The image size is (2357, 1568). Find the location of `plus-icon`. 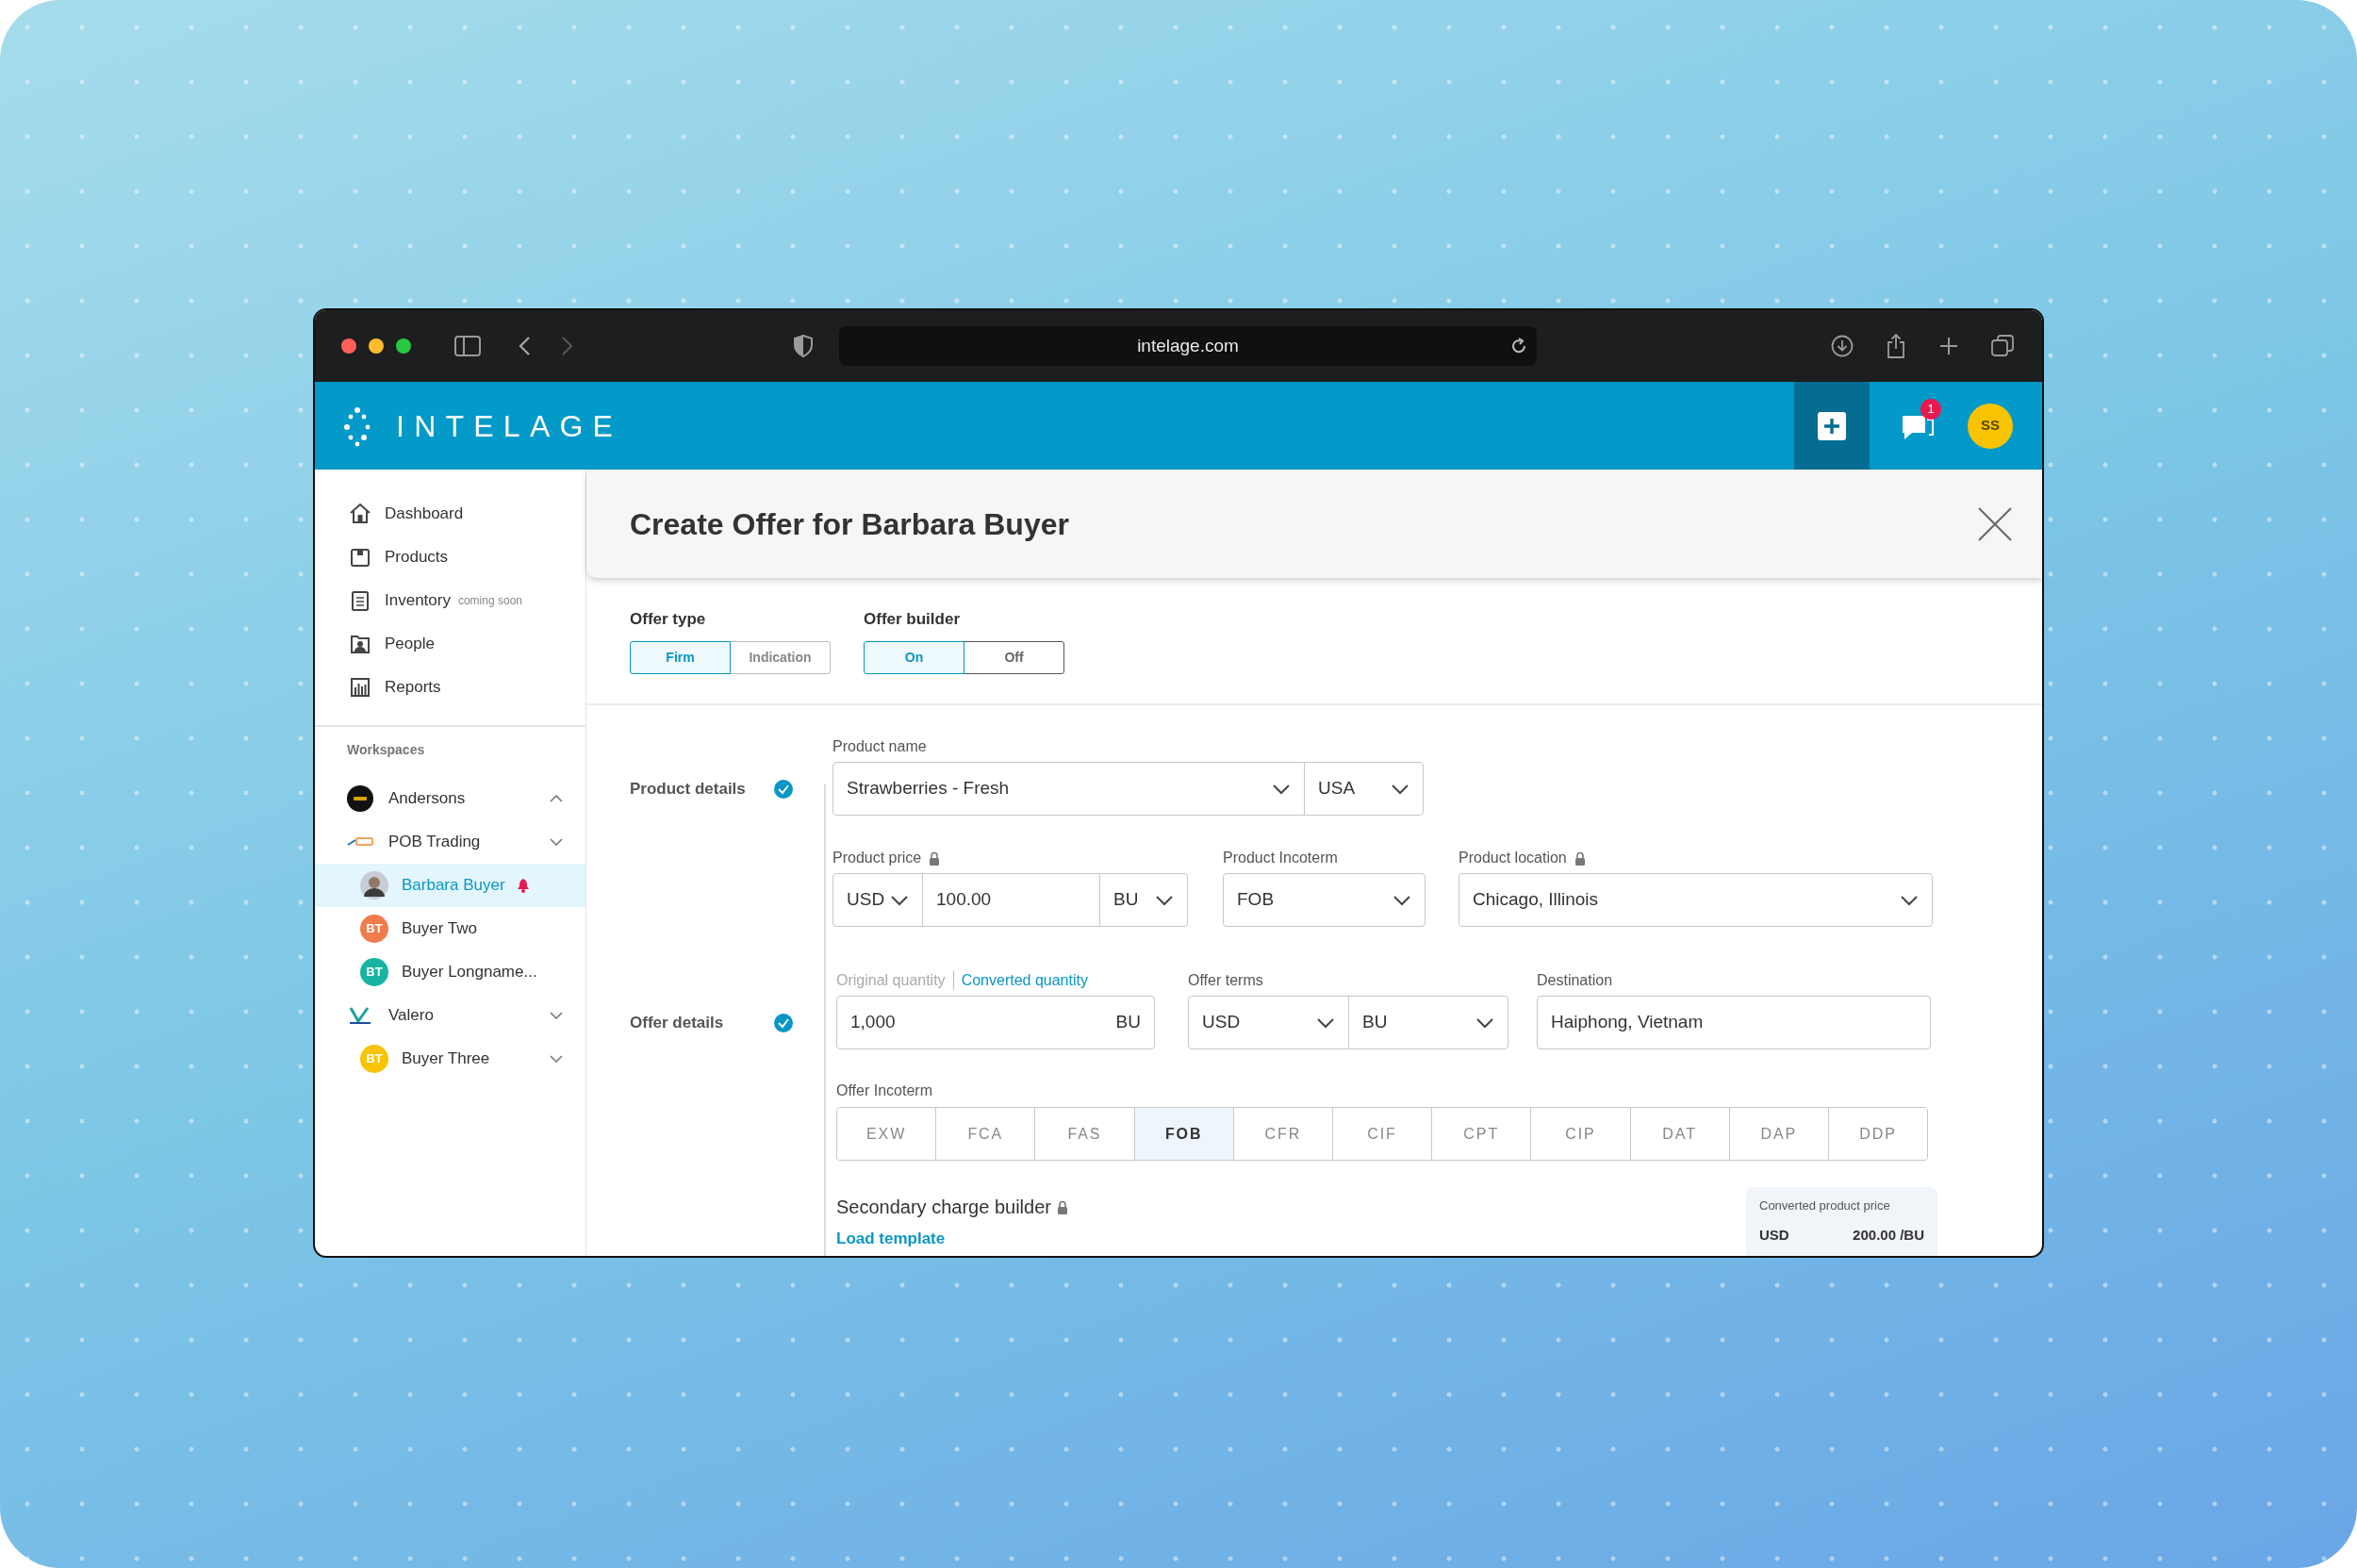

plus-icon is located at coordinates (1832, 425).